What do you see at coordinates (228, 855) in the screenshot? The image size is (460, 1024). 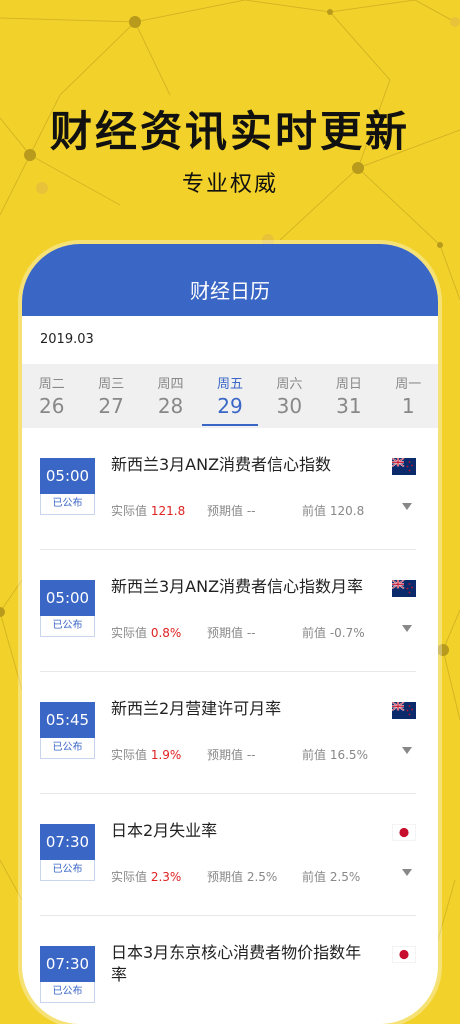 I see `event-list-item: 07:30 已公布 日本2月失业率 实际值 2.3% 预期值 2.5% 前值 2.5%` at bounding box center [228, 855].